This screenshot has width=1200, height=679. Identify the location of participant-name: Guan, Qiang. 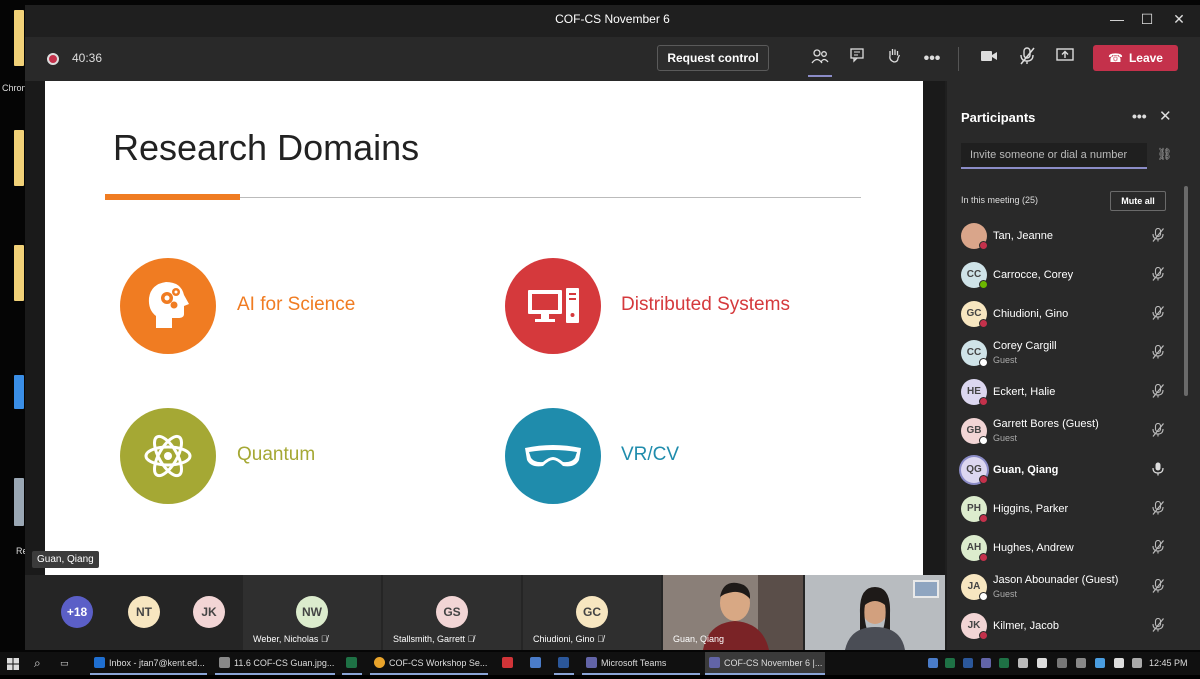
(1026, 470).